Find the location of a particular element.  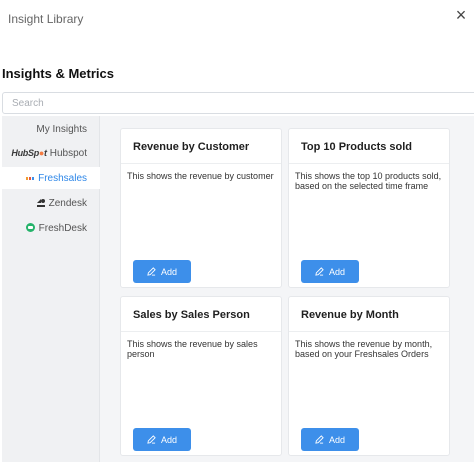

sidebar-item-freshdesk: FreshDesk is located at coordinates (51, 228).